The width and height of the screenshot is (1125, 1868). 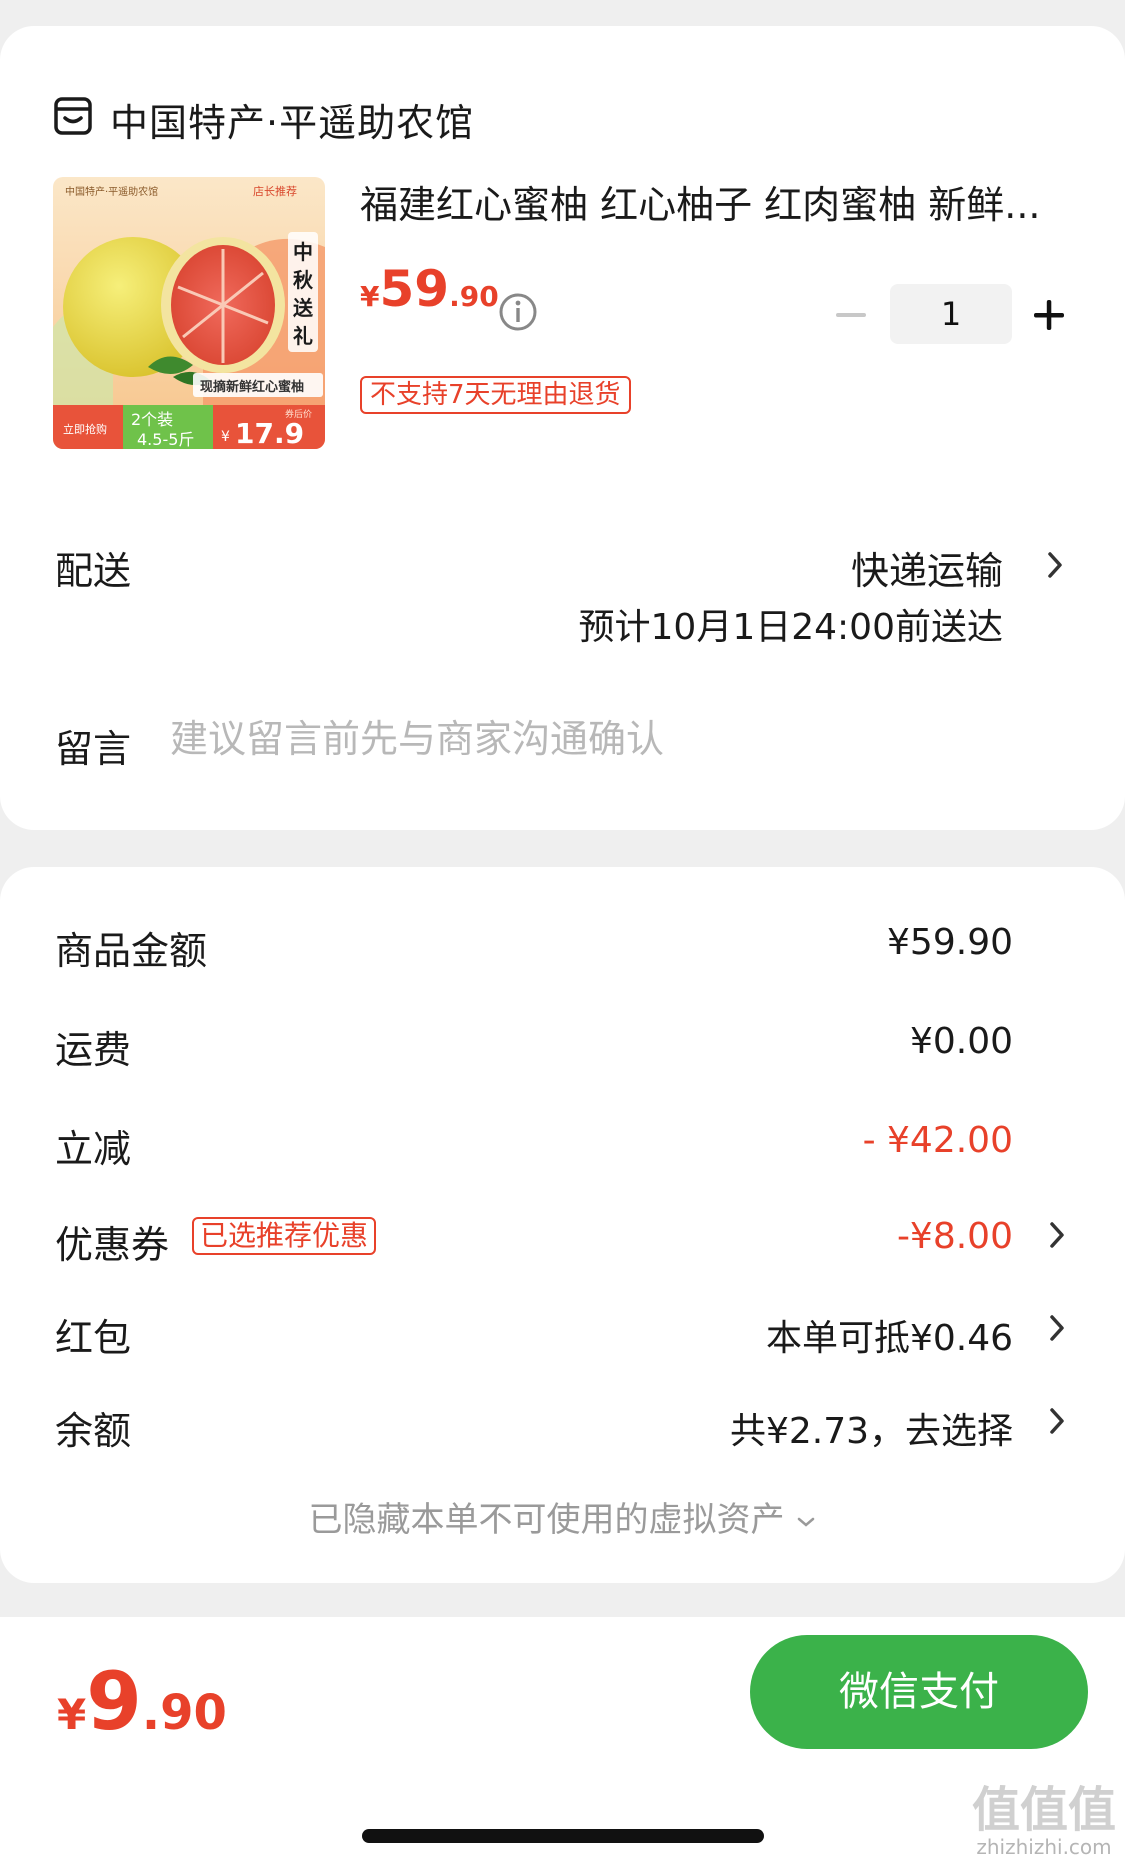 I want to click on goods-amount-label: 商品金额, so click(x=131, y=951).